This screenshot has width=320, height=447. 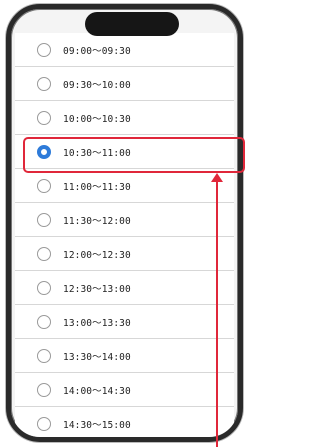 What do you see at coordinates (97, 187) in the screenshot?
I see `time-slot-label: 11:00～11:30` at bounding box center [97, 187].